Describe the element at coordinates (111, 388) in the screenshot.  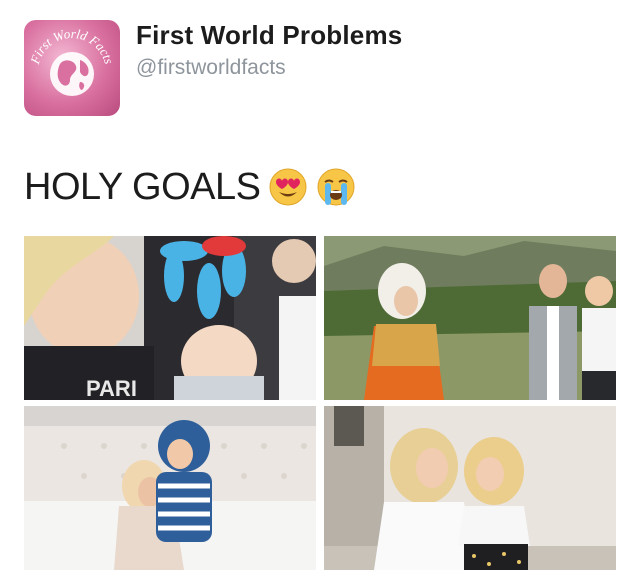
I see `shirt-text: PARI` at that location.